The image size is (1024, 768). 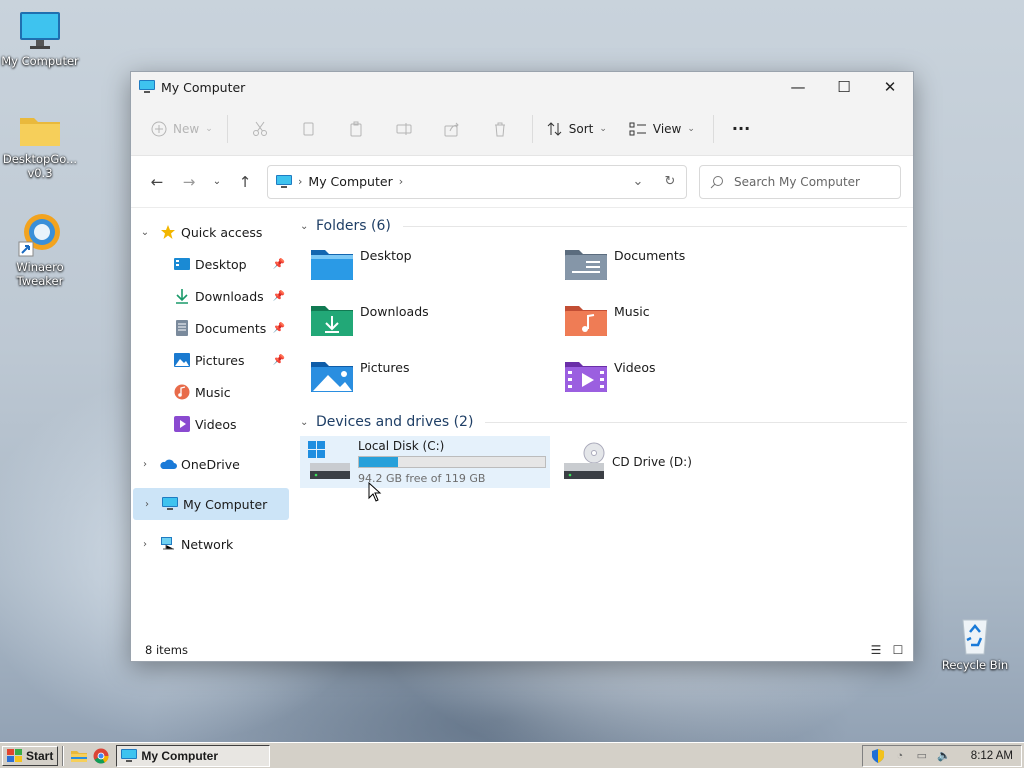 What do you see at coordinates (40, 250) in the screenshot?
I see `desktop-icon-winaero-tweaker: Winaero Tweaker` at bounding box center [40, 250].